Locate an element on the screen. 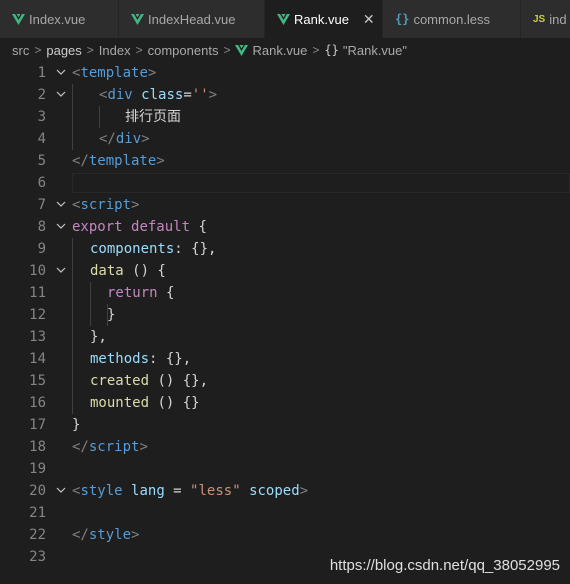  code-line: 10 data () { is located at coordinates (285, 271).